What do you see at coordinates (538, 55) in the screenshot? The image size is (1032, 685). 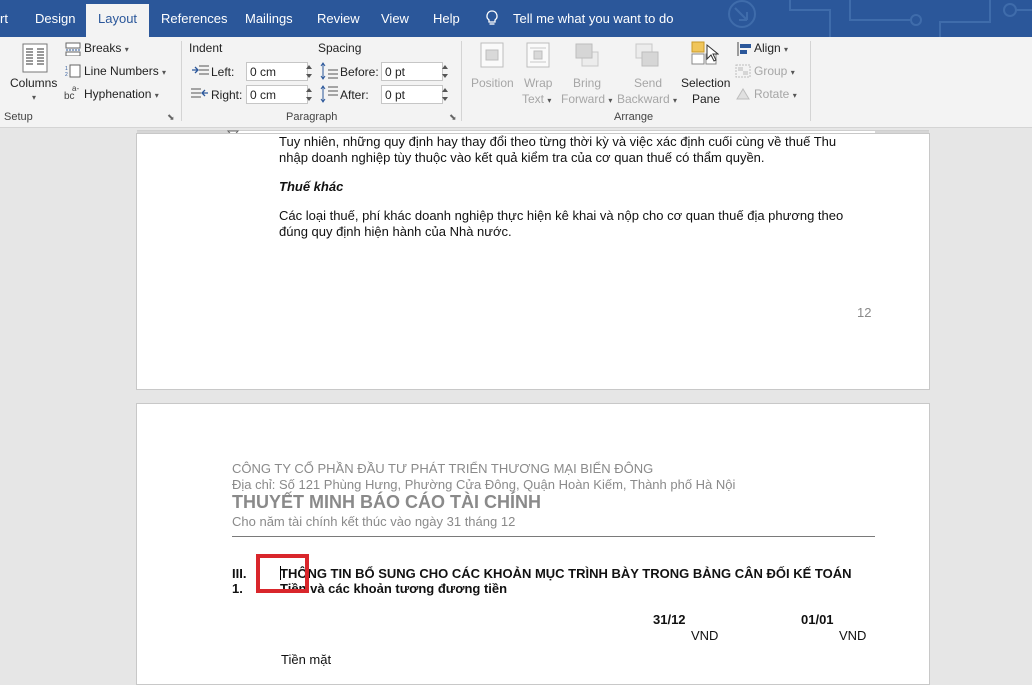 I see `wrap-text-icon` at bounding box center [538, 55].